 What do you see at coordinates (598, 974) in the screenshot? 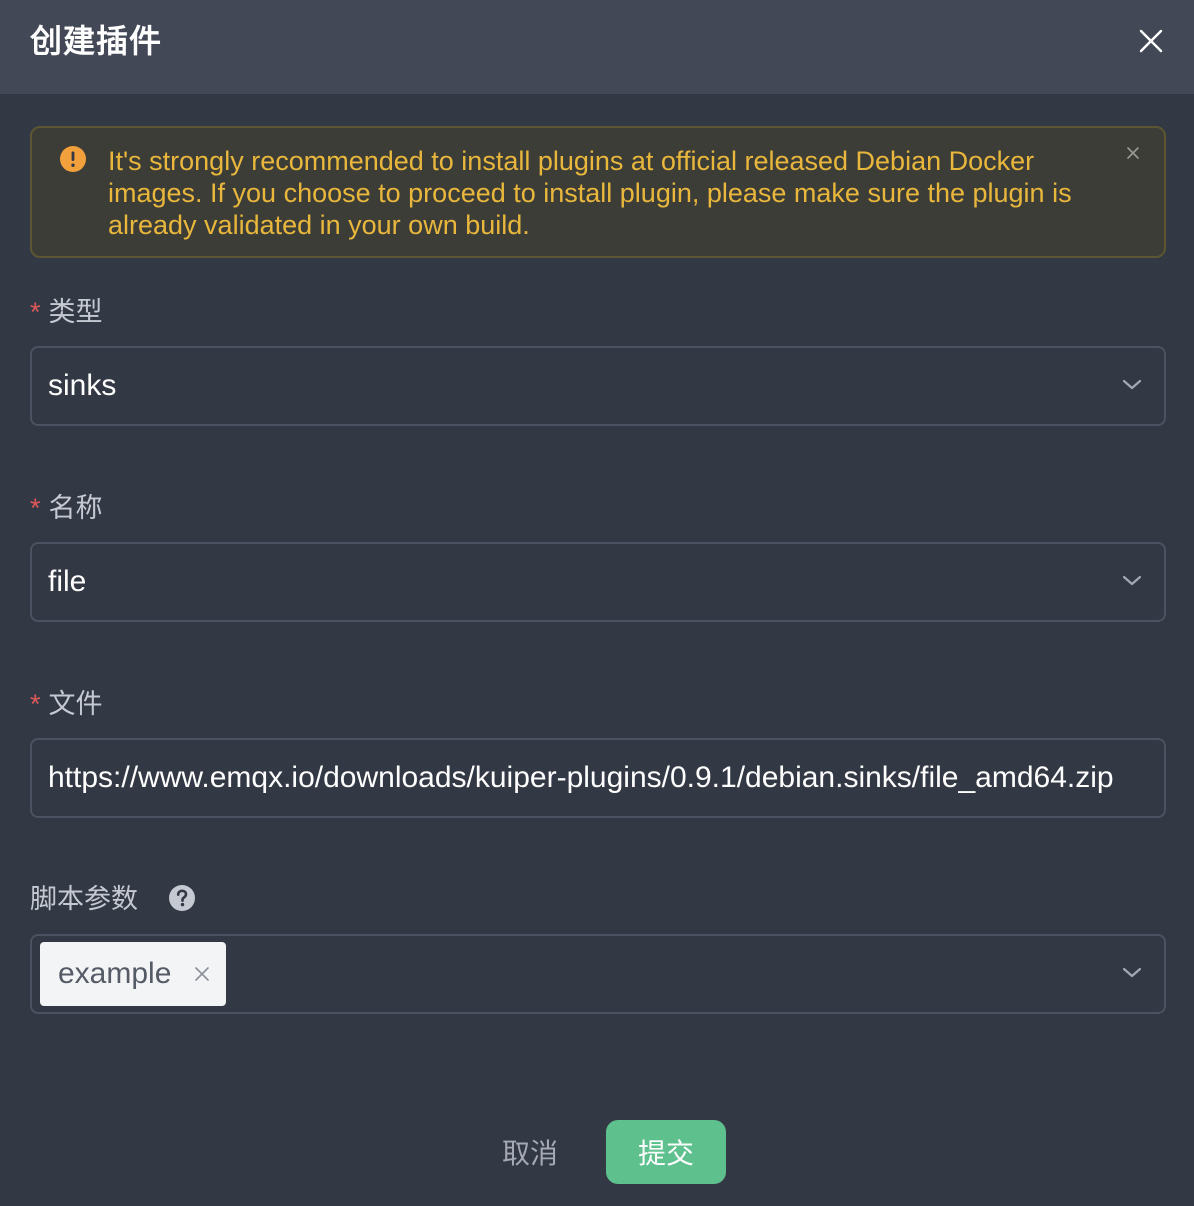
I see `script-params-select: example` at bounding box center [598, 974].